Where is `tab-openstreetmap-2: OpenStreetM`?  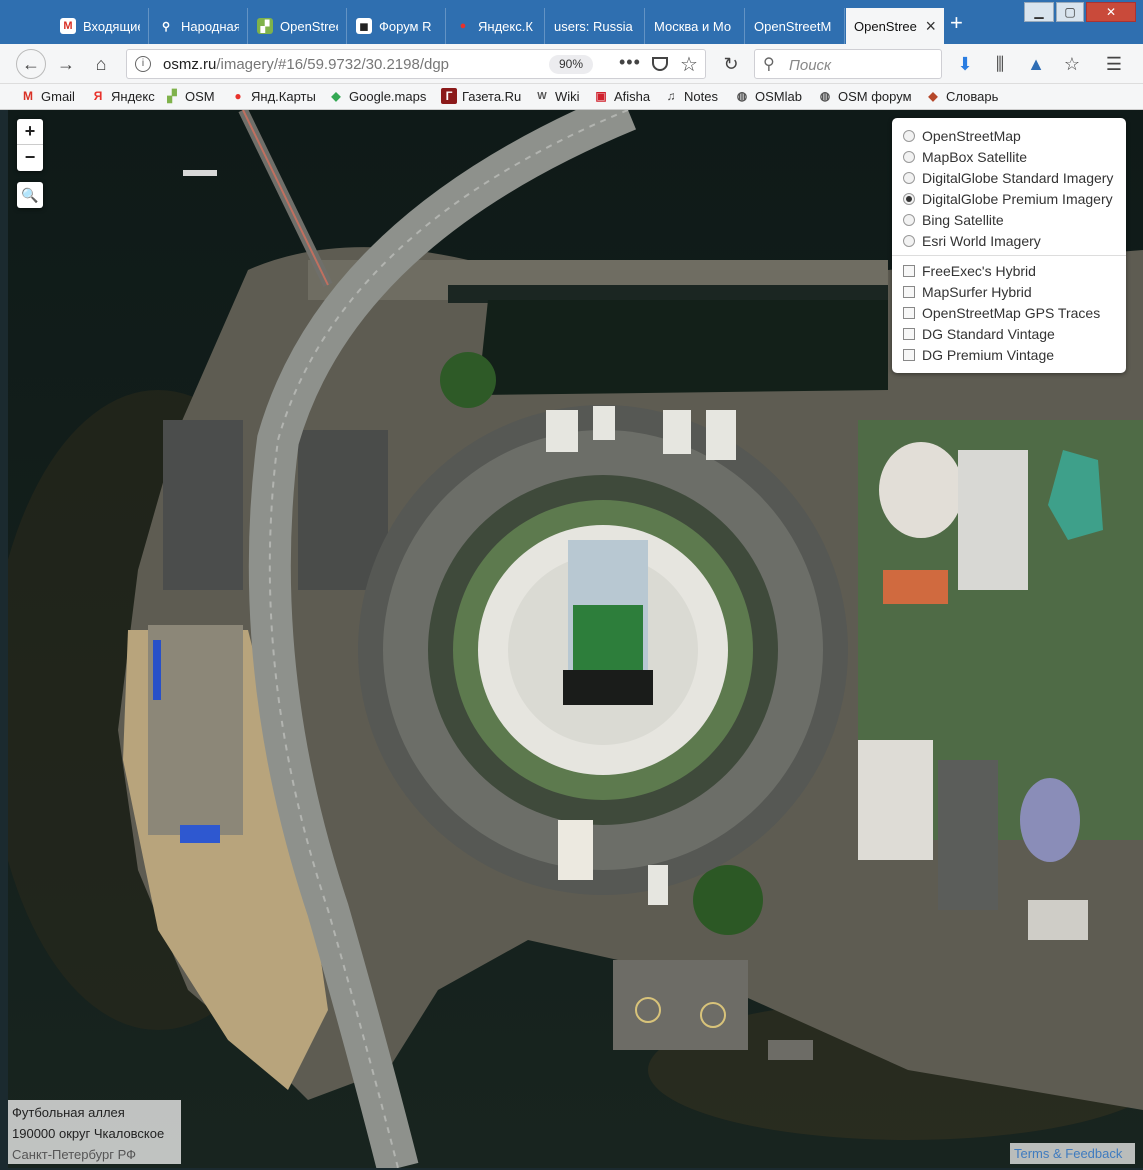 tab-openstreetmap-2: OpenStreetM is located at coordinates (795, 26).